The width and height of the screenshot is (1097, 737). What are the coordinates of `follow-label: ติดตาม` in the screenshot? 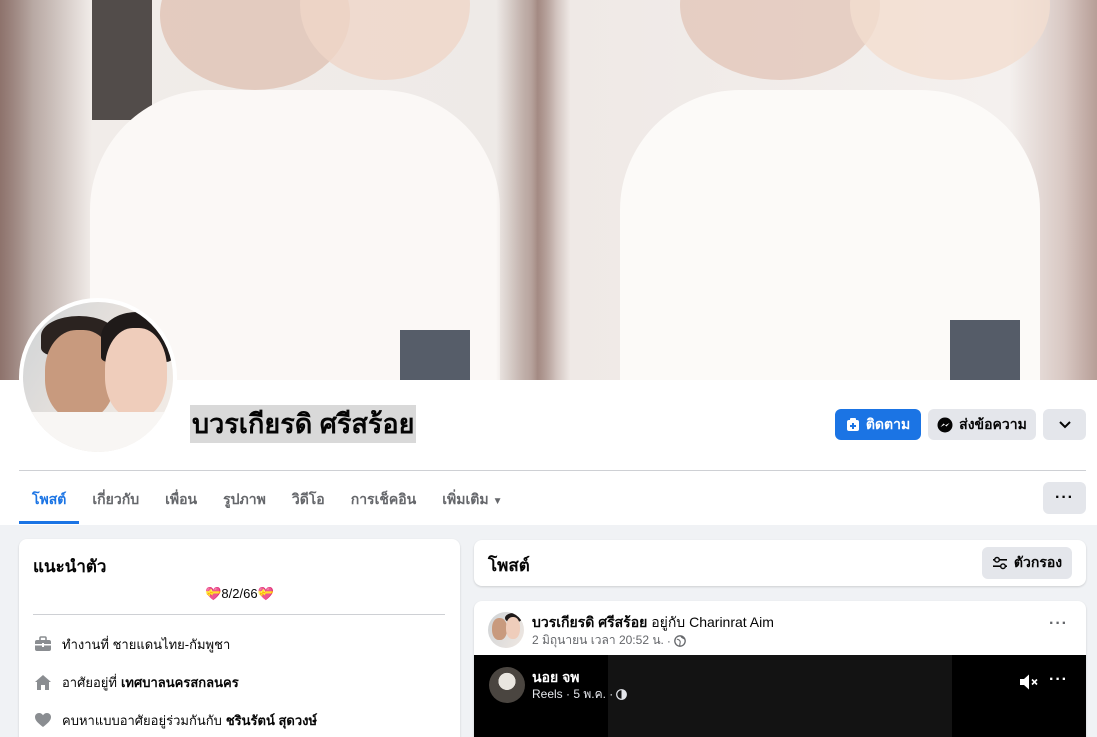 It's located at (888, 423).